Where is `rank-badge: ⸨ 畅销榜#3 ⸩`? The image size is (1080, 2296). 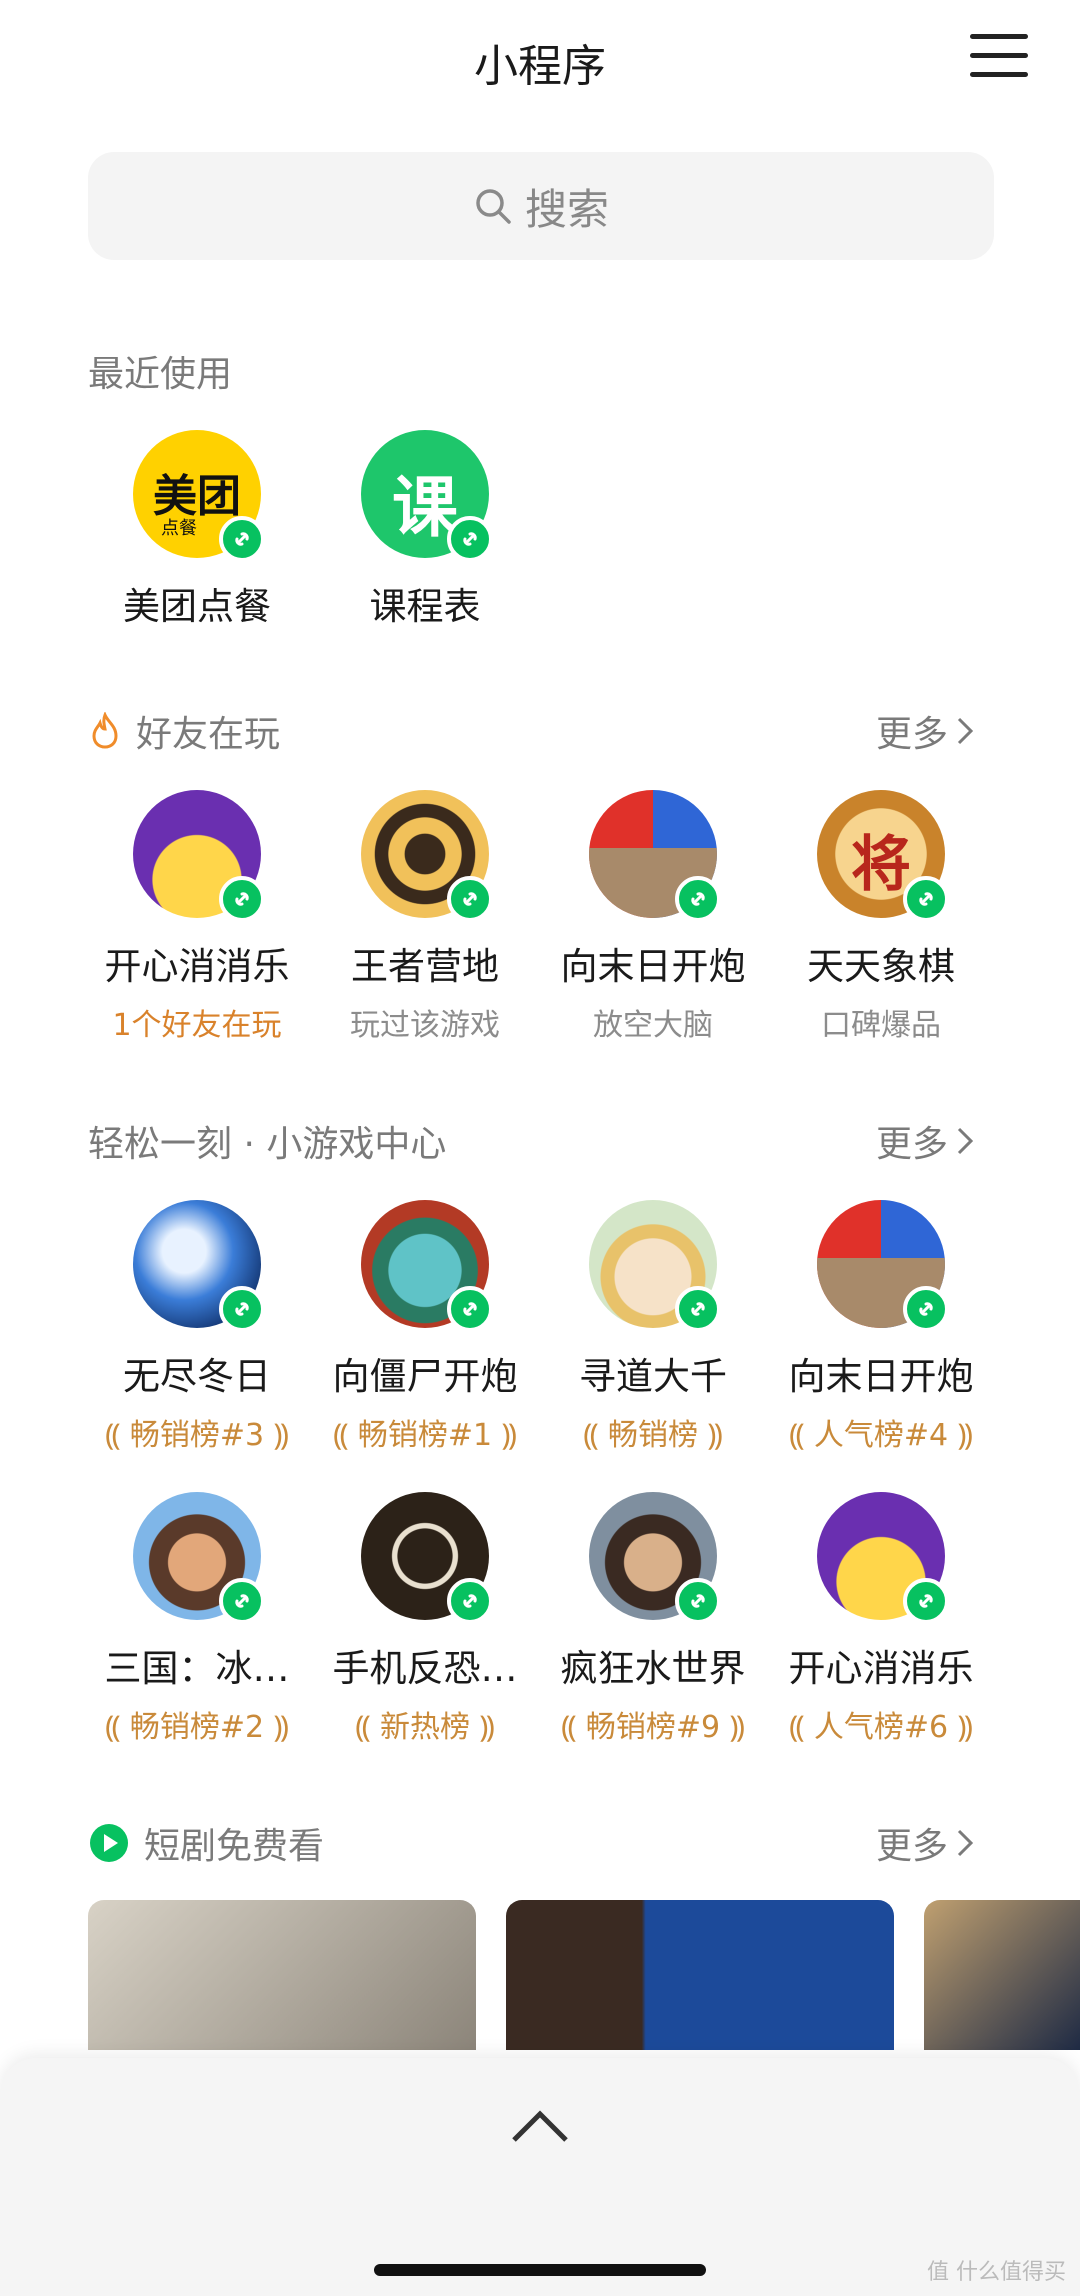 rank-badge: ⸨ 畅销榜#3 ⸩ is located at coordinates (197, 1435).